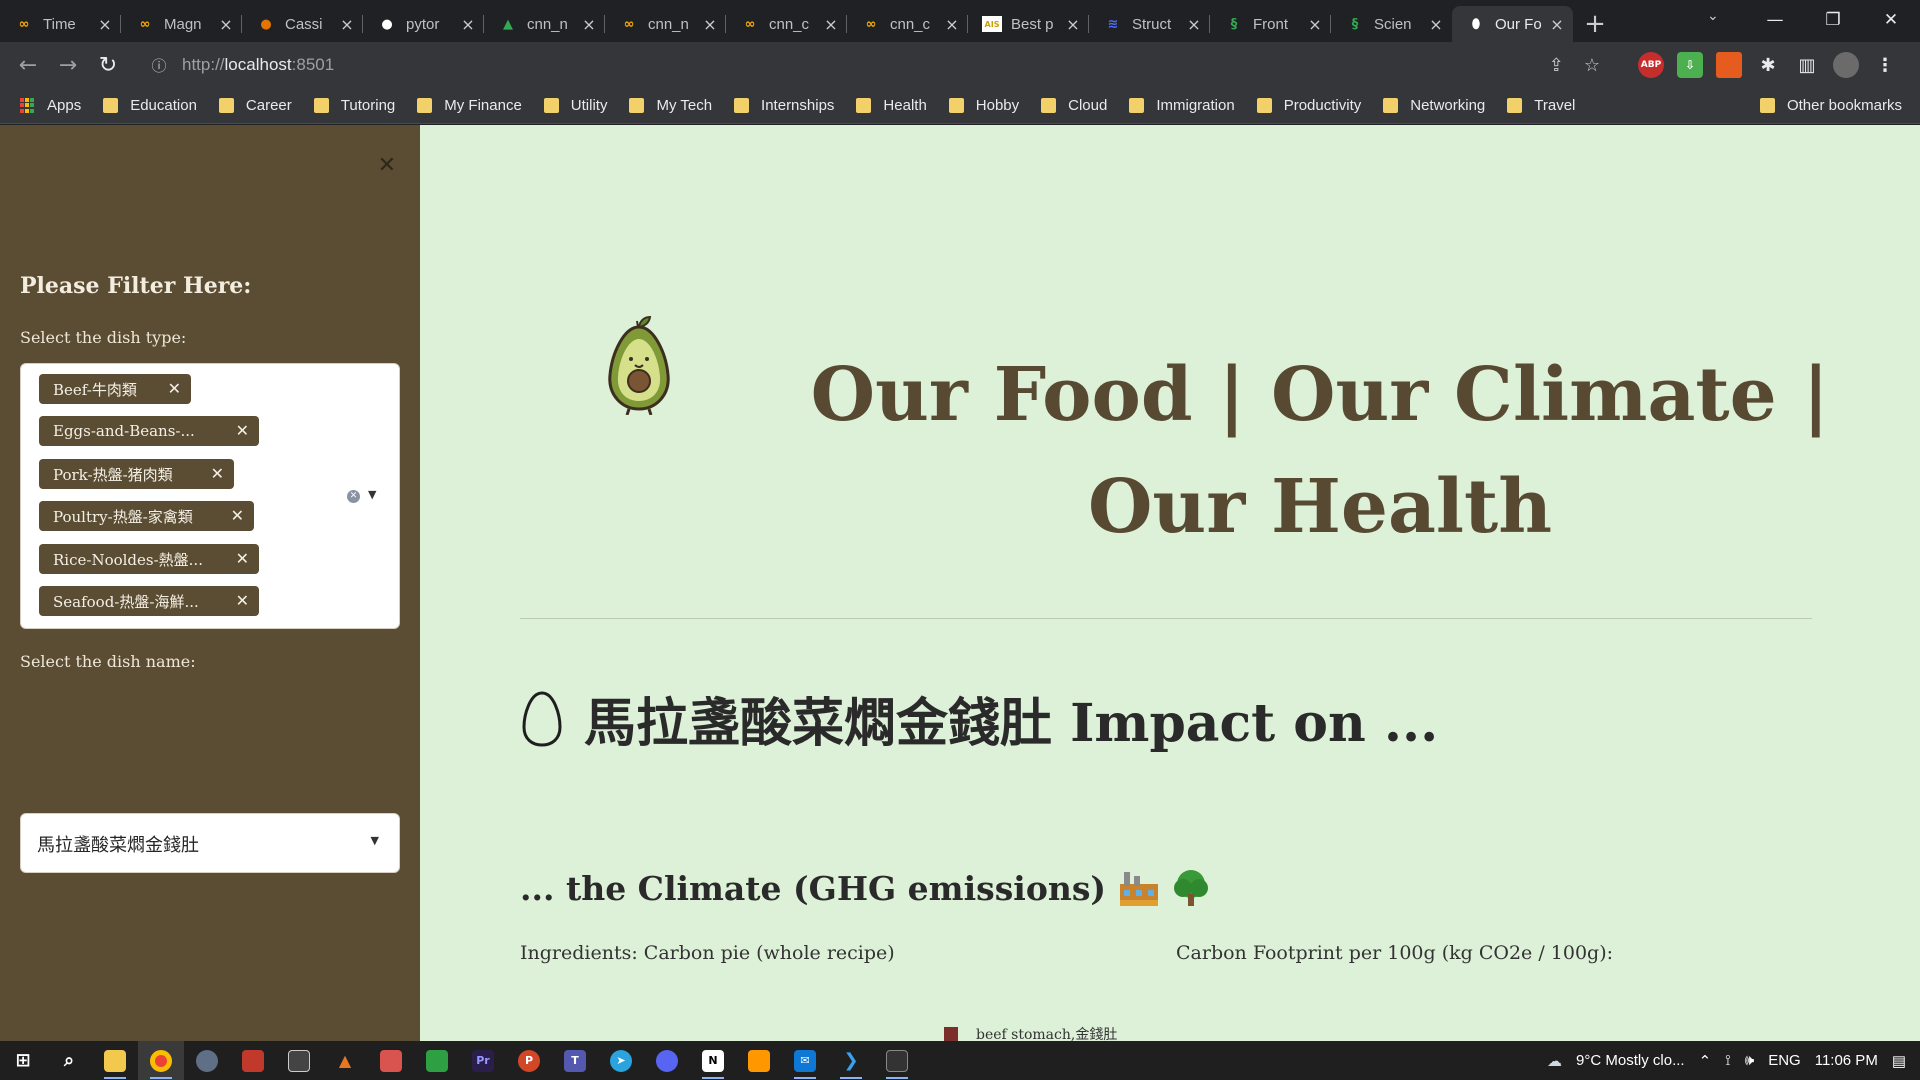 The image size is (1920, 1080). What do you see at coordinates (1149, 24) in the screenshot?
I see `tab-struct: ≋ Struct ×` at bounding box center [1149, 24].